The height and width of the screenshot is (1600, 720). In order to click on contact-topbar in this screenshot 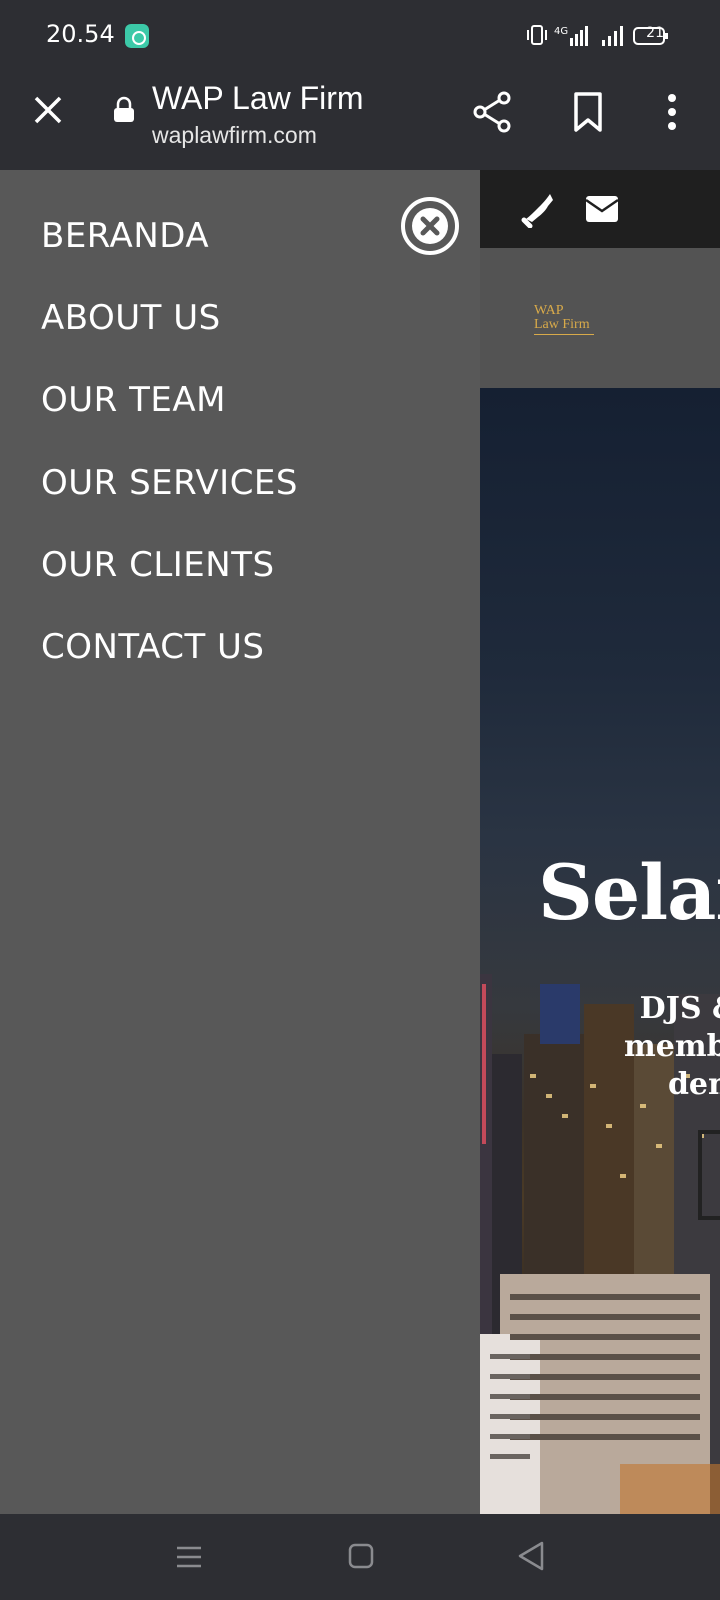, I will do `click(600, 209)`.